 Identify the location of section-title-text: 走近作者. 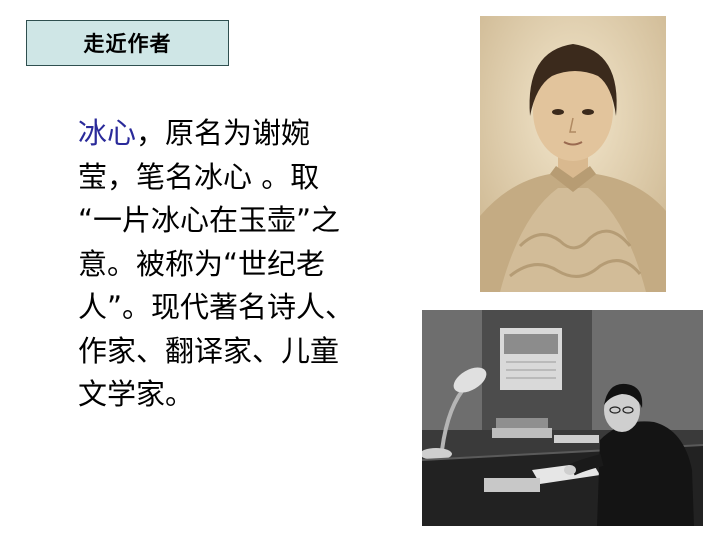
(127, 44).